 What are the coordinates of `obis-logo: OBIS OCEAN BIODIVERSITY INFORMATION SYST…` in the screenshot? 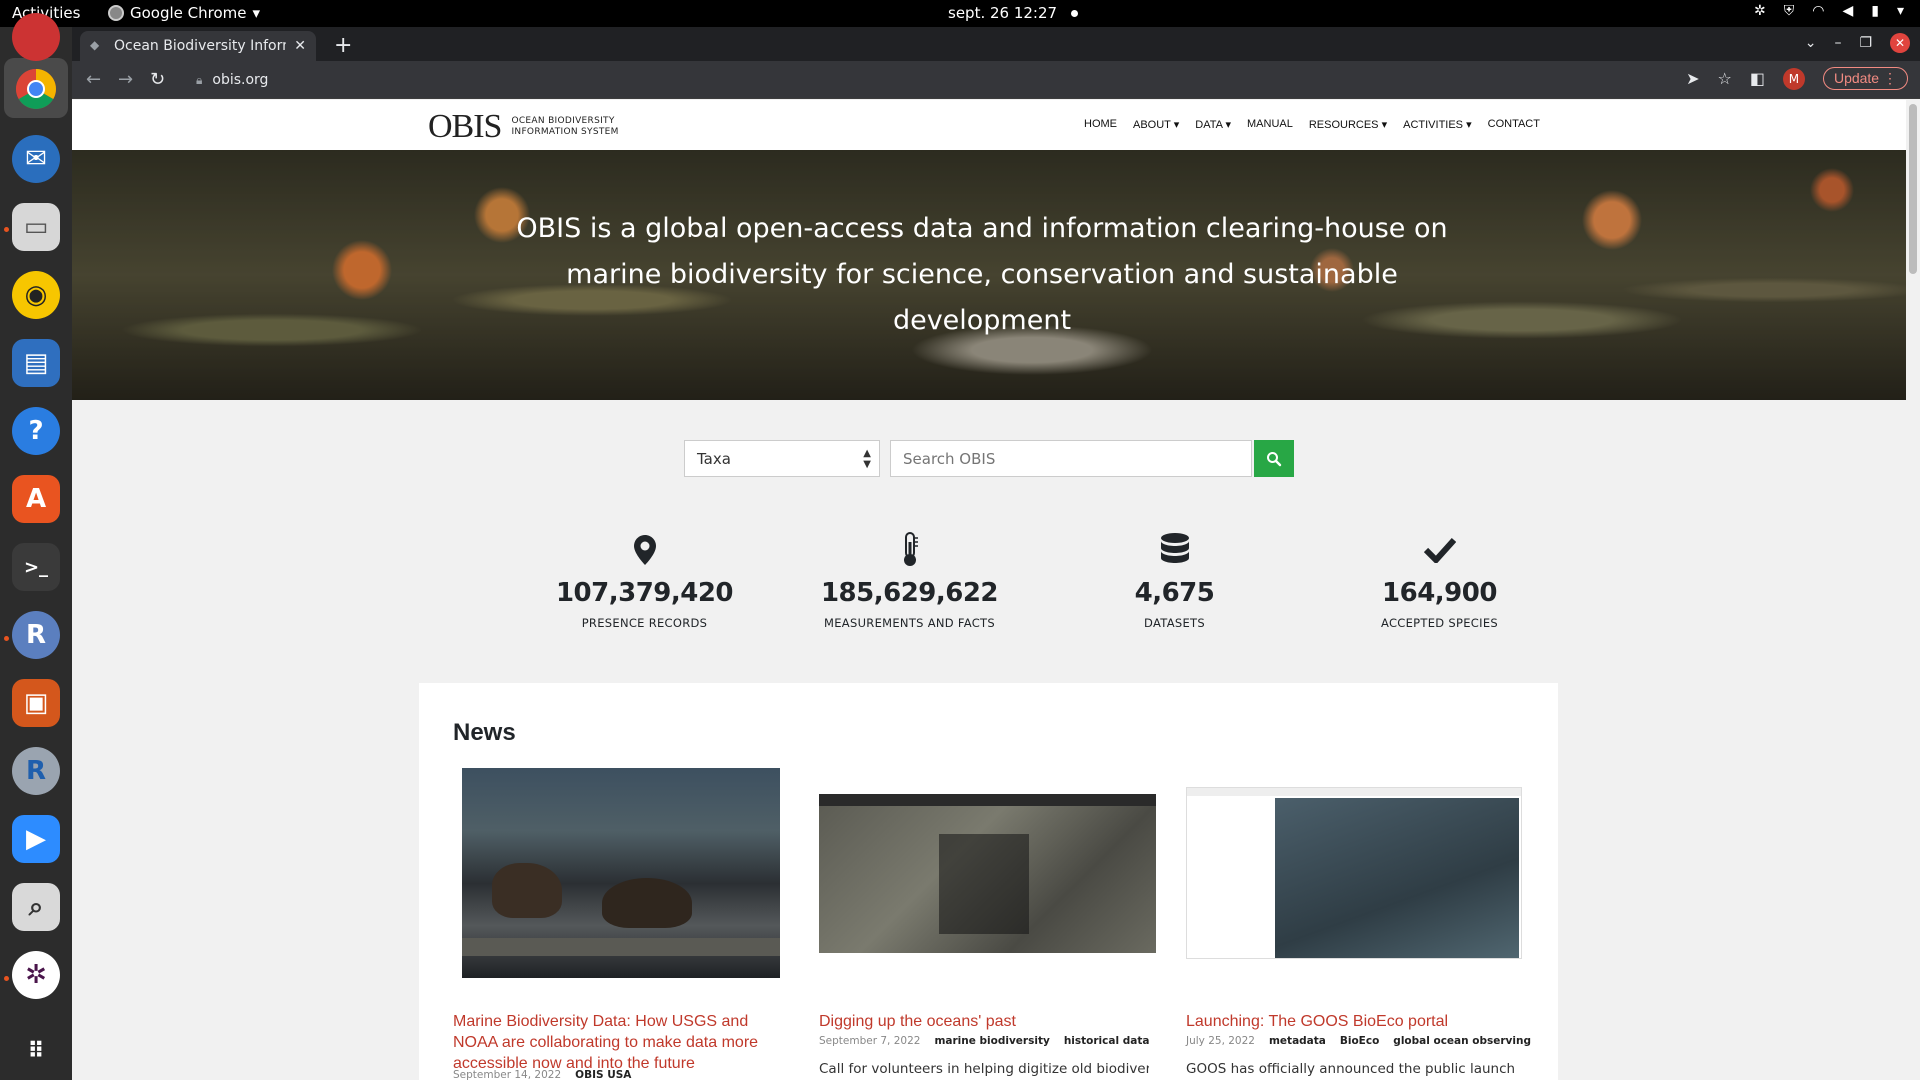 It's located at (523, 127).